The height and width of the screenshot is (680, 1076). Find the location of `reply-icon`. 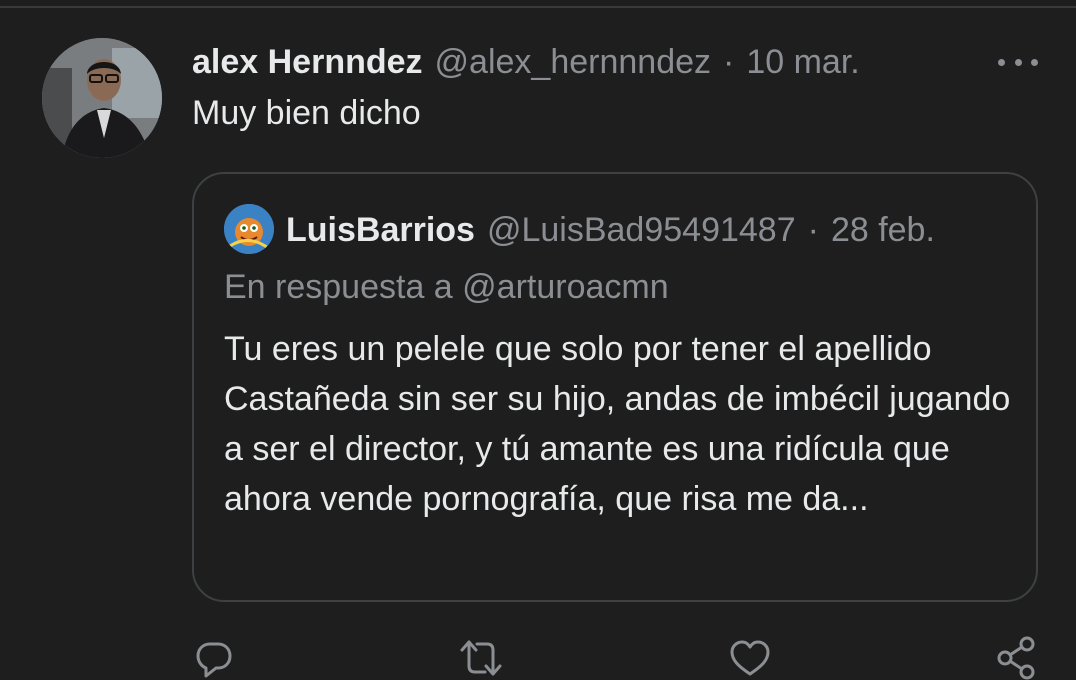

reply-icon is located at coordinates (214, 658).